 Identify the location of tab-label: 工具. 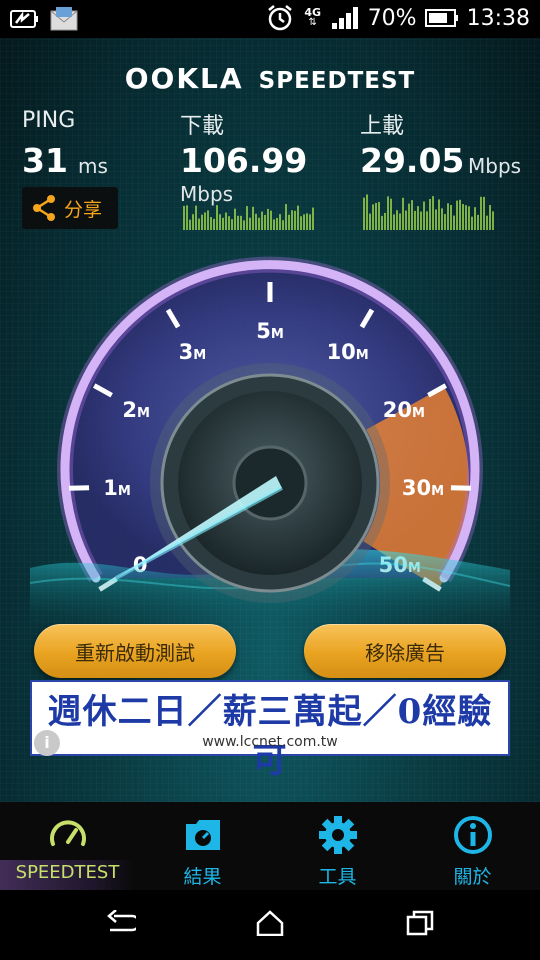
(337, 877).